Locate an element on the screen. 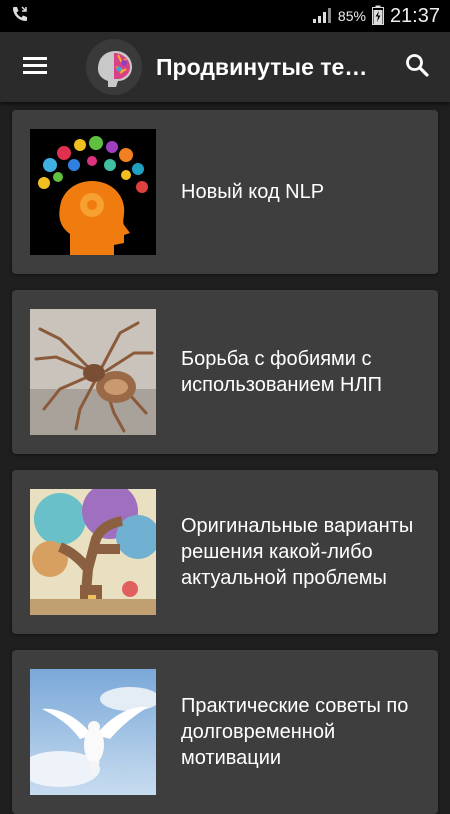 The width and height of the screenshot is (450, 814). article-title: Борьба с фобиями с использованием НЛП is located at coordinates (281, 372).